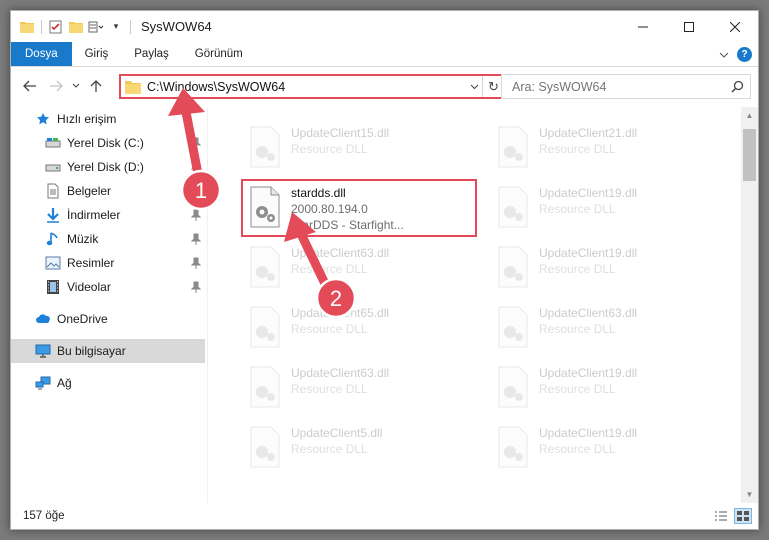 This screenshot has height=540, width=769. Describe the element at coordinates (108, 383) in the screenshot. I see `sidebar-item-network: Ağ` at that location.